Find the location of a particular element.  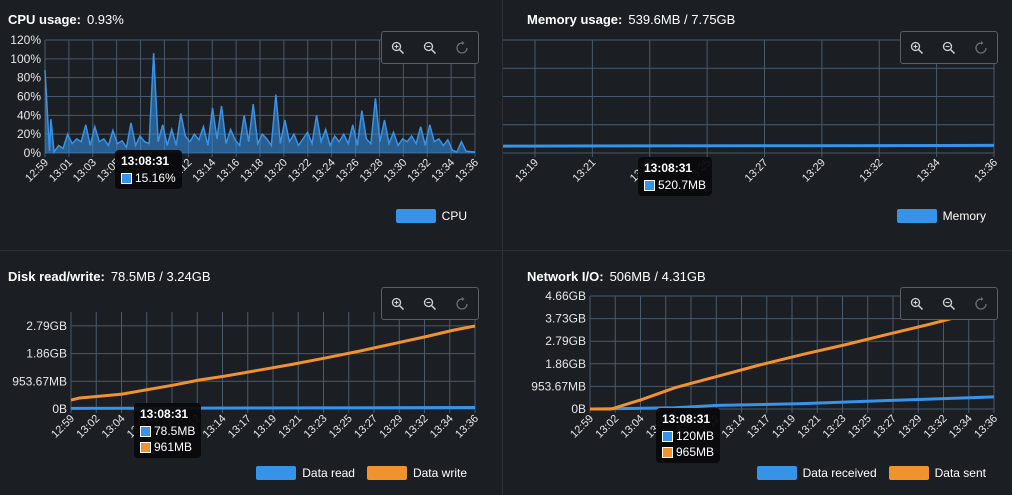

chart-legend: Data received Data sent is located at coordinates (865, 473).